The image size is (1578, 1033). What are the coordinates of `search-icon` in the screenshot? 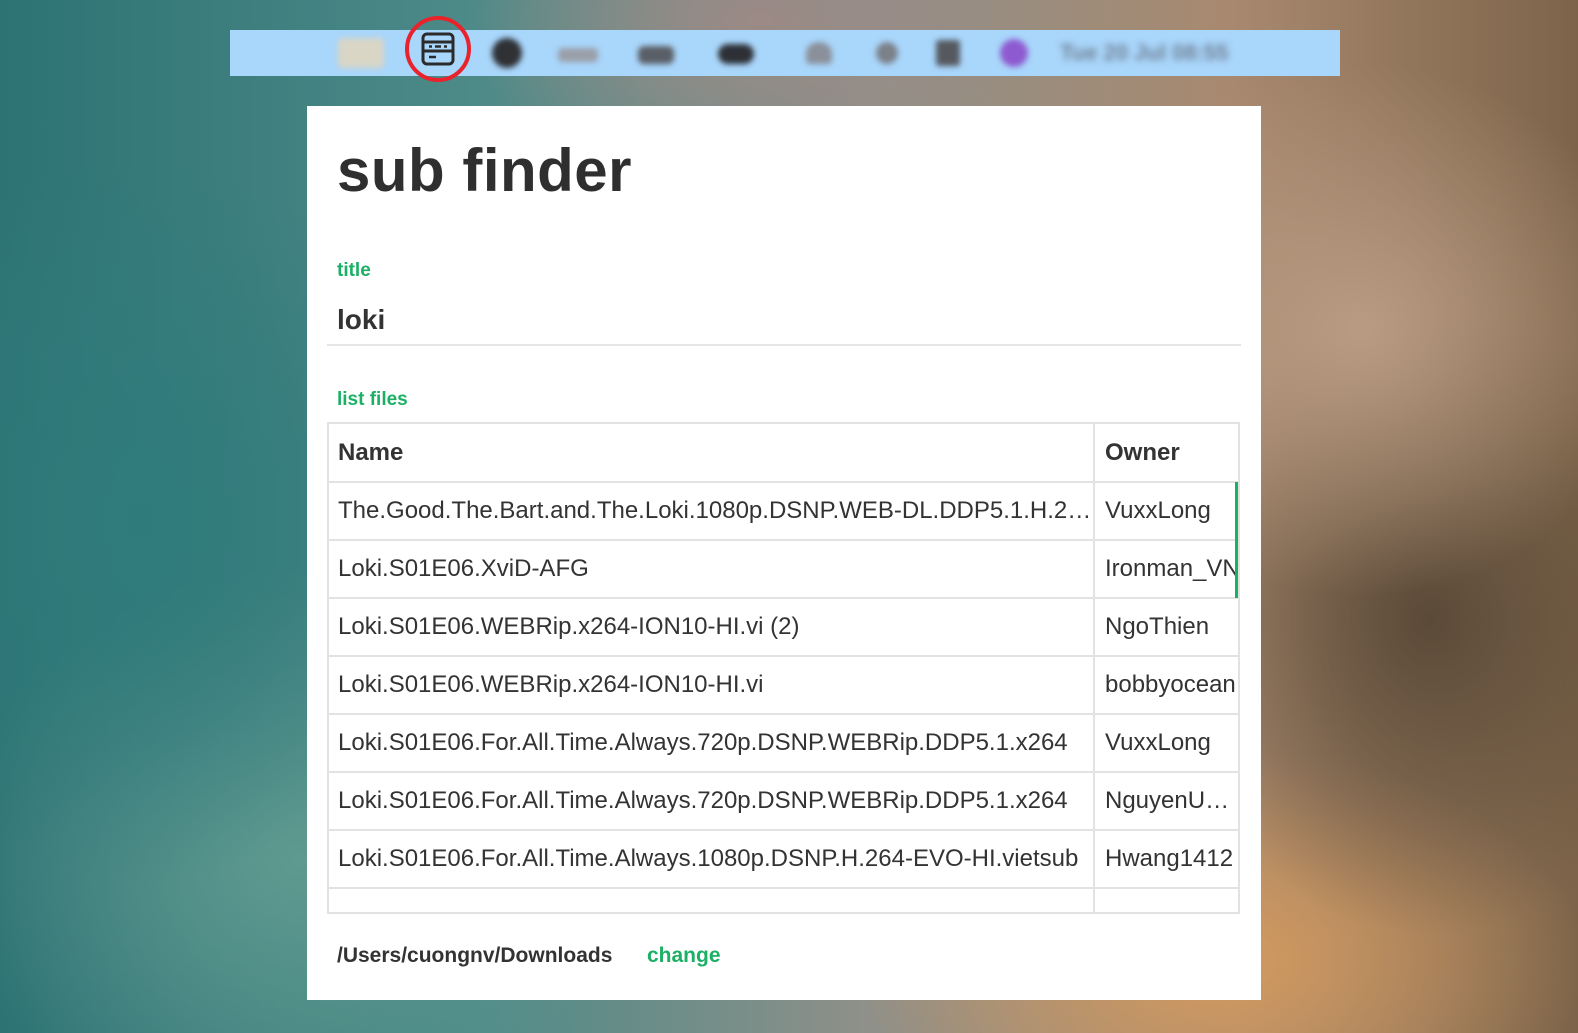 It's located at (887, 53).